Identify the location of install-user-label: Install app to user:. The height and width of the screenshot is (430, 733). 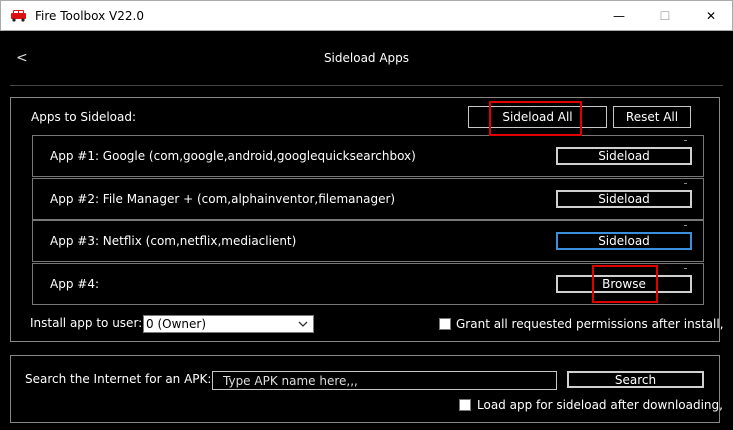
(86, 323).